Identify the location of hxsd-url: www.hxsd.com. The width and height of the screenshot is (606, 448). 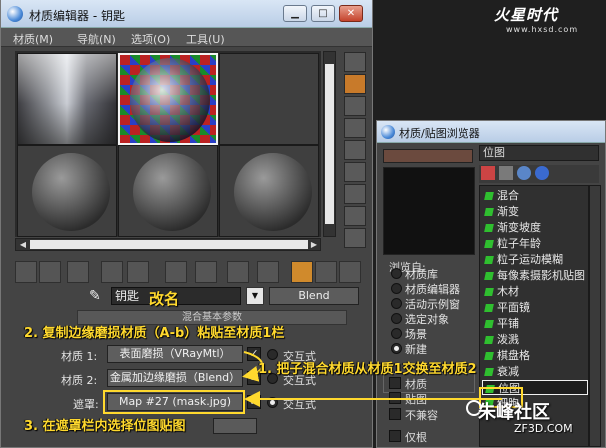
(542, 29).